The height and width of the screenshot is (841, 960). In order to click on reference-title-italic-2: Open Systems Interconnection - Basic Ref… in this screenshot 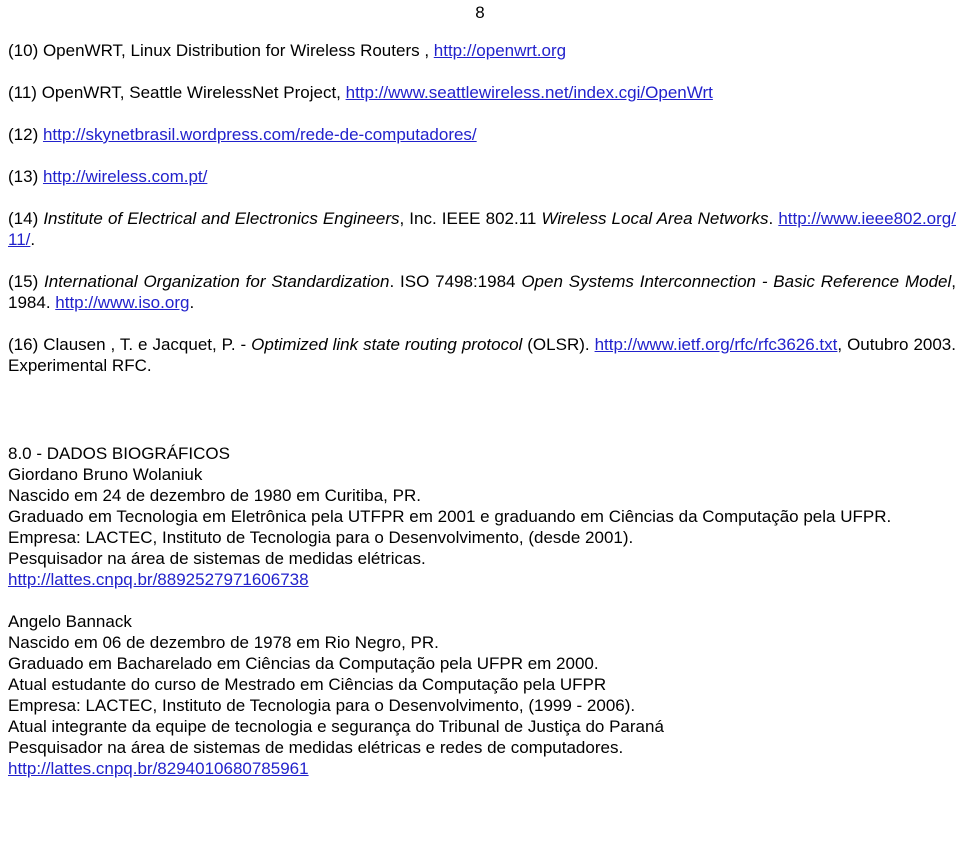, I will do `click(736, 281)`.